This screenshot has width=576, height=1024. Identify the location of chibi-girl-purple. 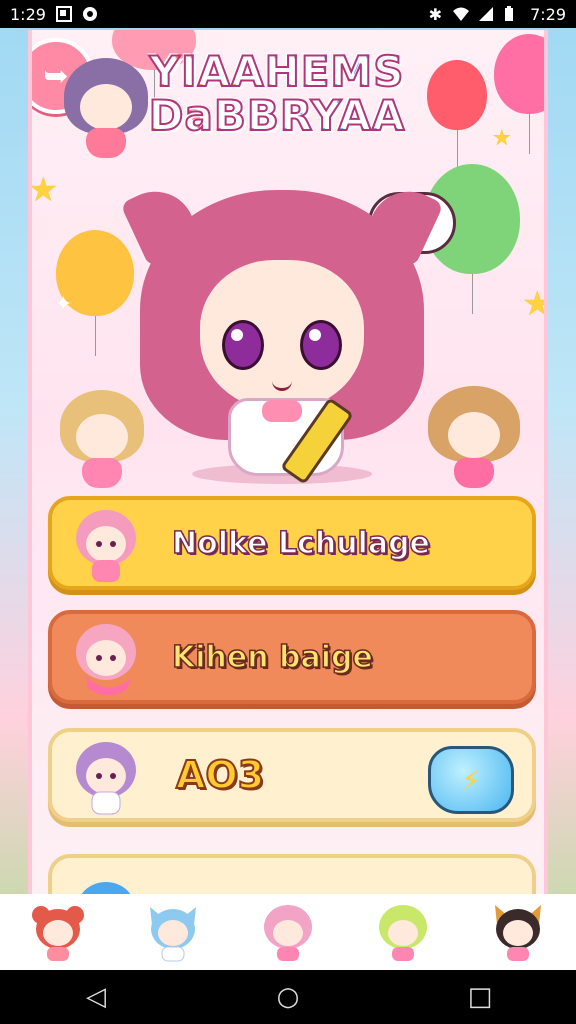
(106, 110).